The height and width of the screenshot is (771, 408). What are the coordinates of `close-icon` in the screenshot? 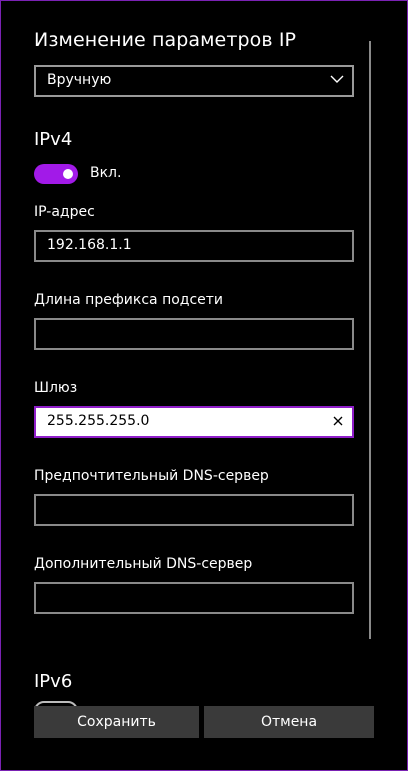 It's located at (338, 421).